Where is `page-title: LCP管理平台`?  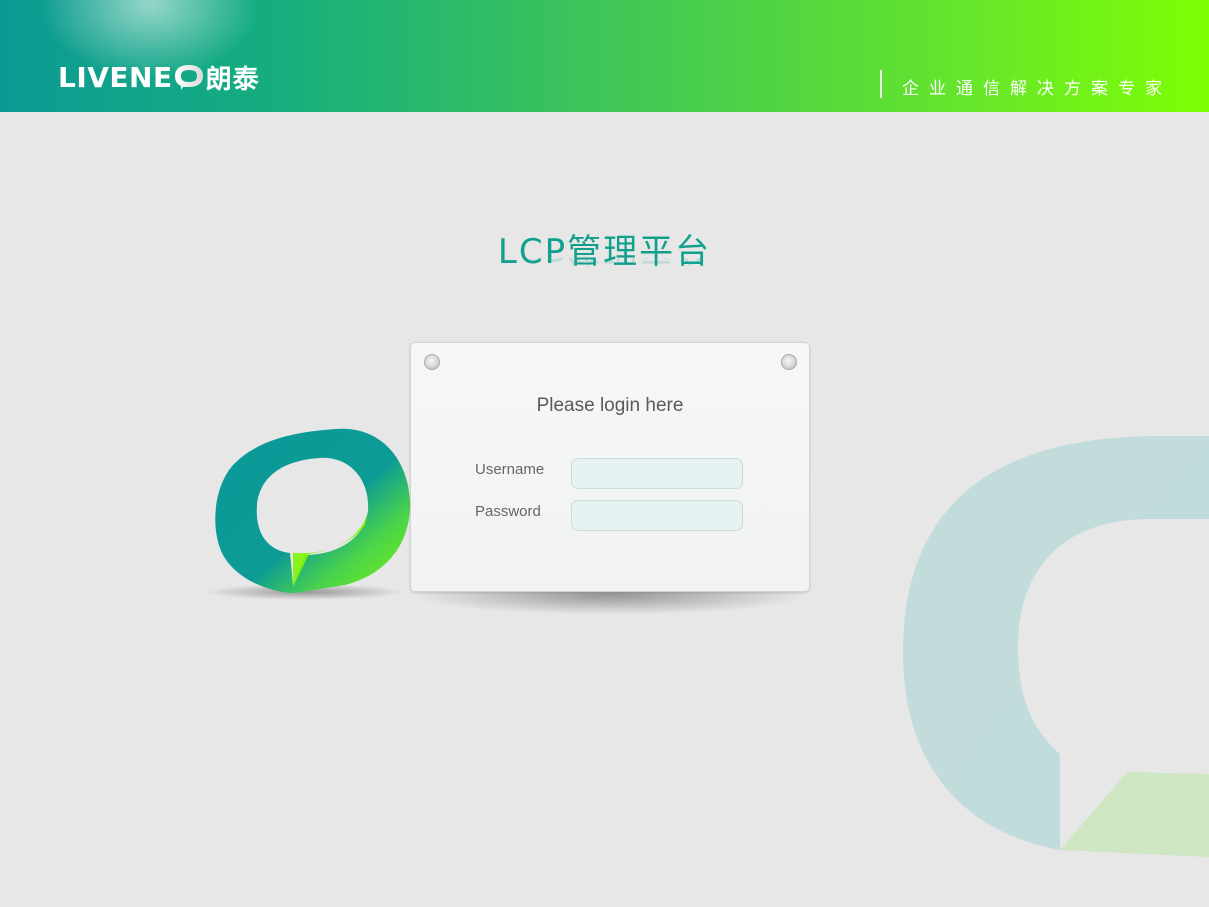
page-title: LCP管理平台 is located at coordinates (604, 252).